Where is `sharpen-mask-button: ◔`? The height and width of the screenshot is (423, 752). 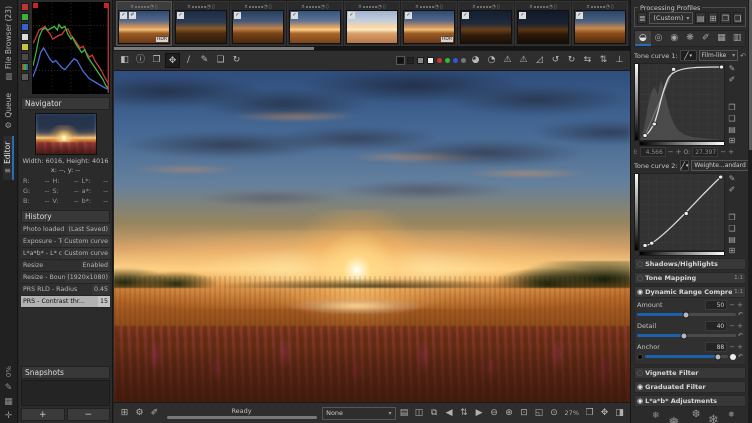
sharpen-mask-button: ◔ is located at coordinates (491, 60).